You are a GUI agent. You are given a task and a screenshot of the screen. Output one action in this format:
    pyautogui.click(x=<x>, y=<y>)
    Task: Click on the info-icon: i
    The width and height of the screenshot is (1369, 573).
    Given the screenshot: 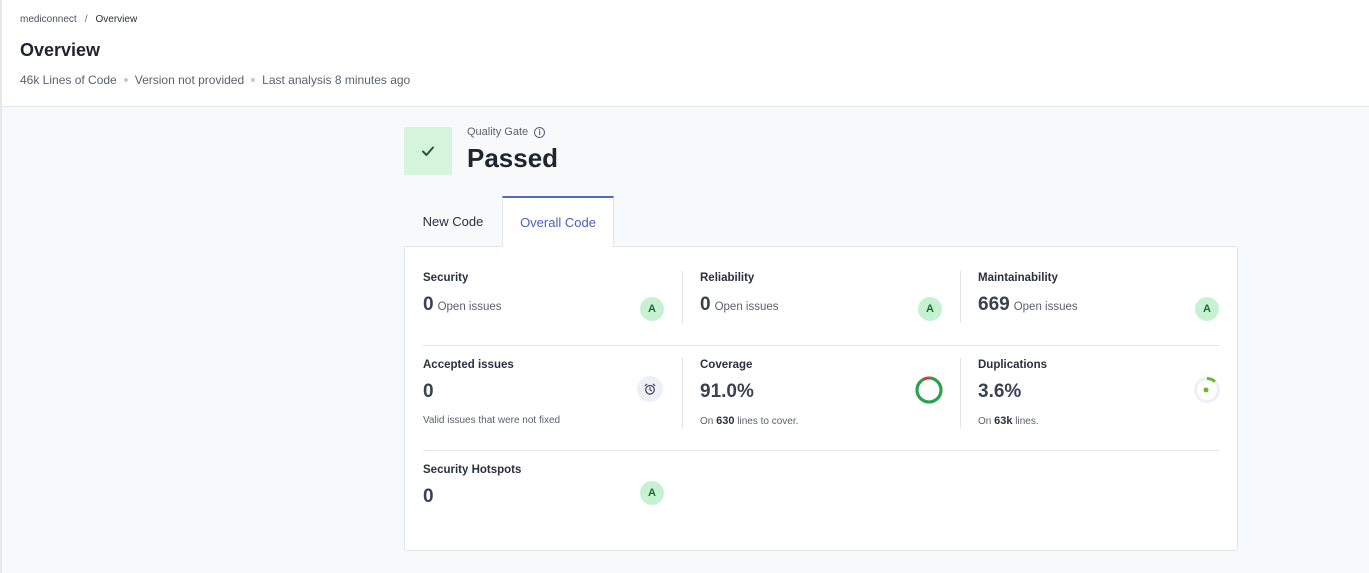 What is the action you would take?
    pyautogui.click(x=540, y=132)
    